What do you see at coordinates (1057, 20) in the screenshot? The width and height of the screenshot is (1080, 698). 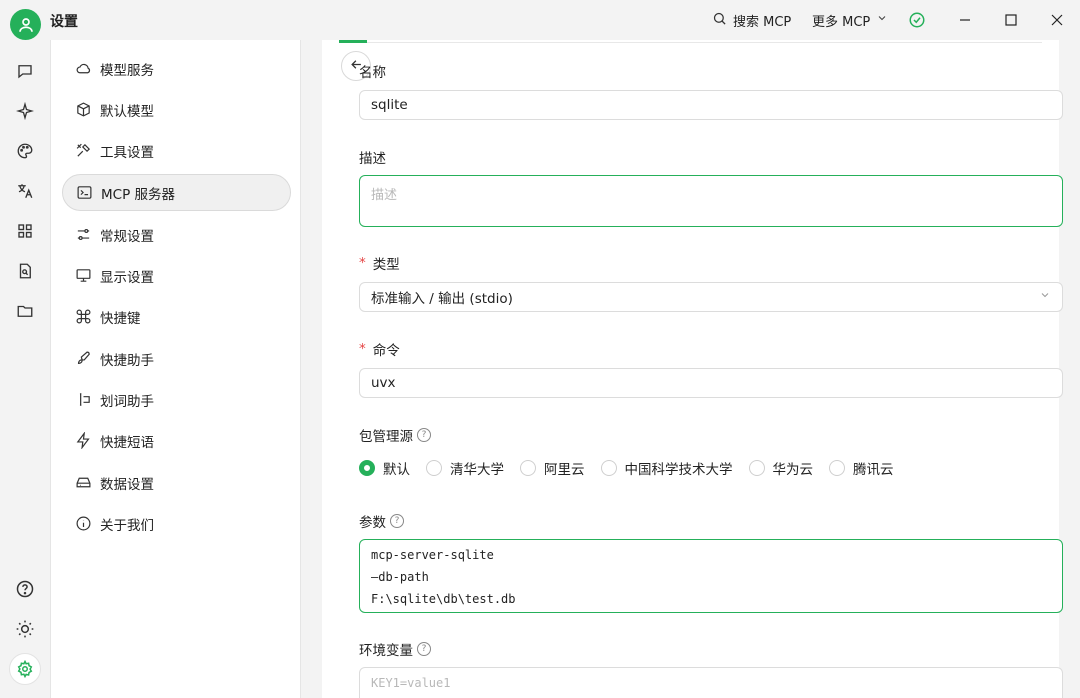 I see `close-button` at bounding box center [1057, 20].